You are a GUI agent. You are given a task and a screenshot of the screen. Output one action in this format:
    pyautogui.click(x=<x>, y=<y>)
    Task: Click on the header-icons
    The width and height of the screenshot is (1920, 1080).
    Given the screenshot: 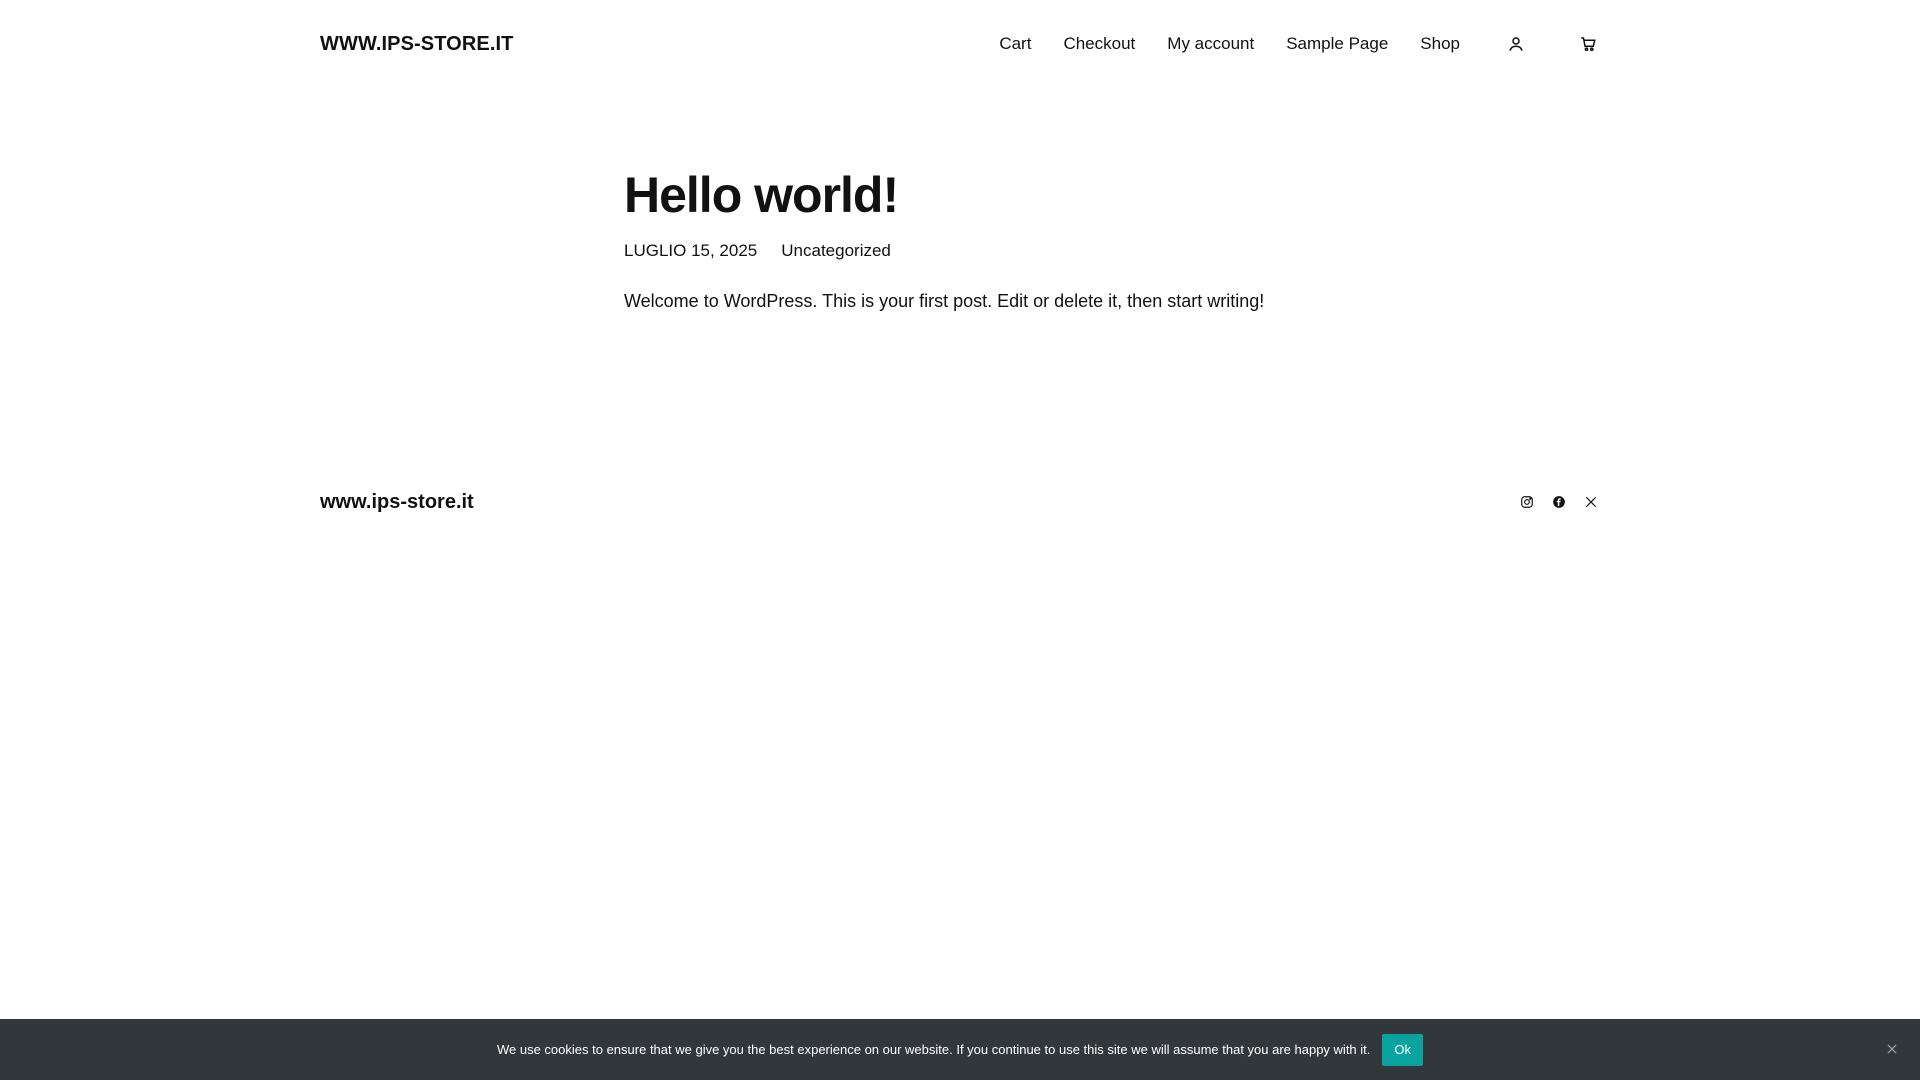 What is the action you would take?
    pyautogui.click(x=1552, y=44)
    